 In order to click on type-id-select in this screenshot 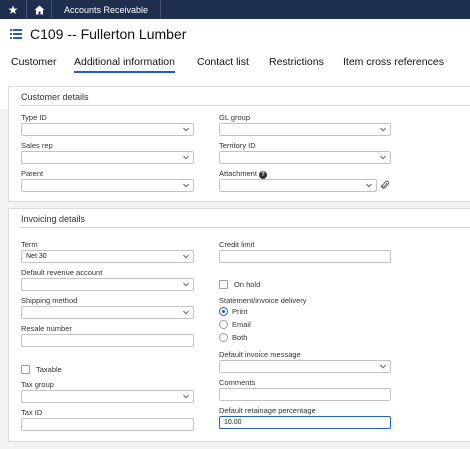, I will do `click(107, 129)`.